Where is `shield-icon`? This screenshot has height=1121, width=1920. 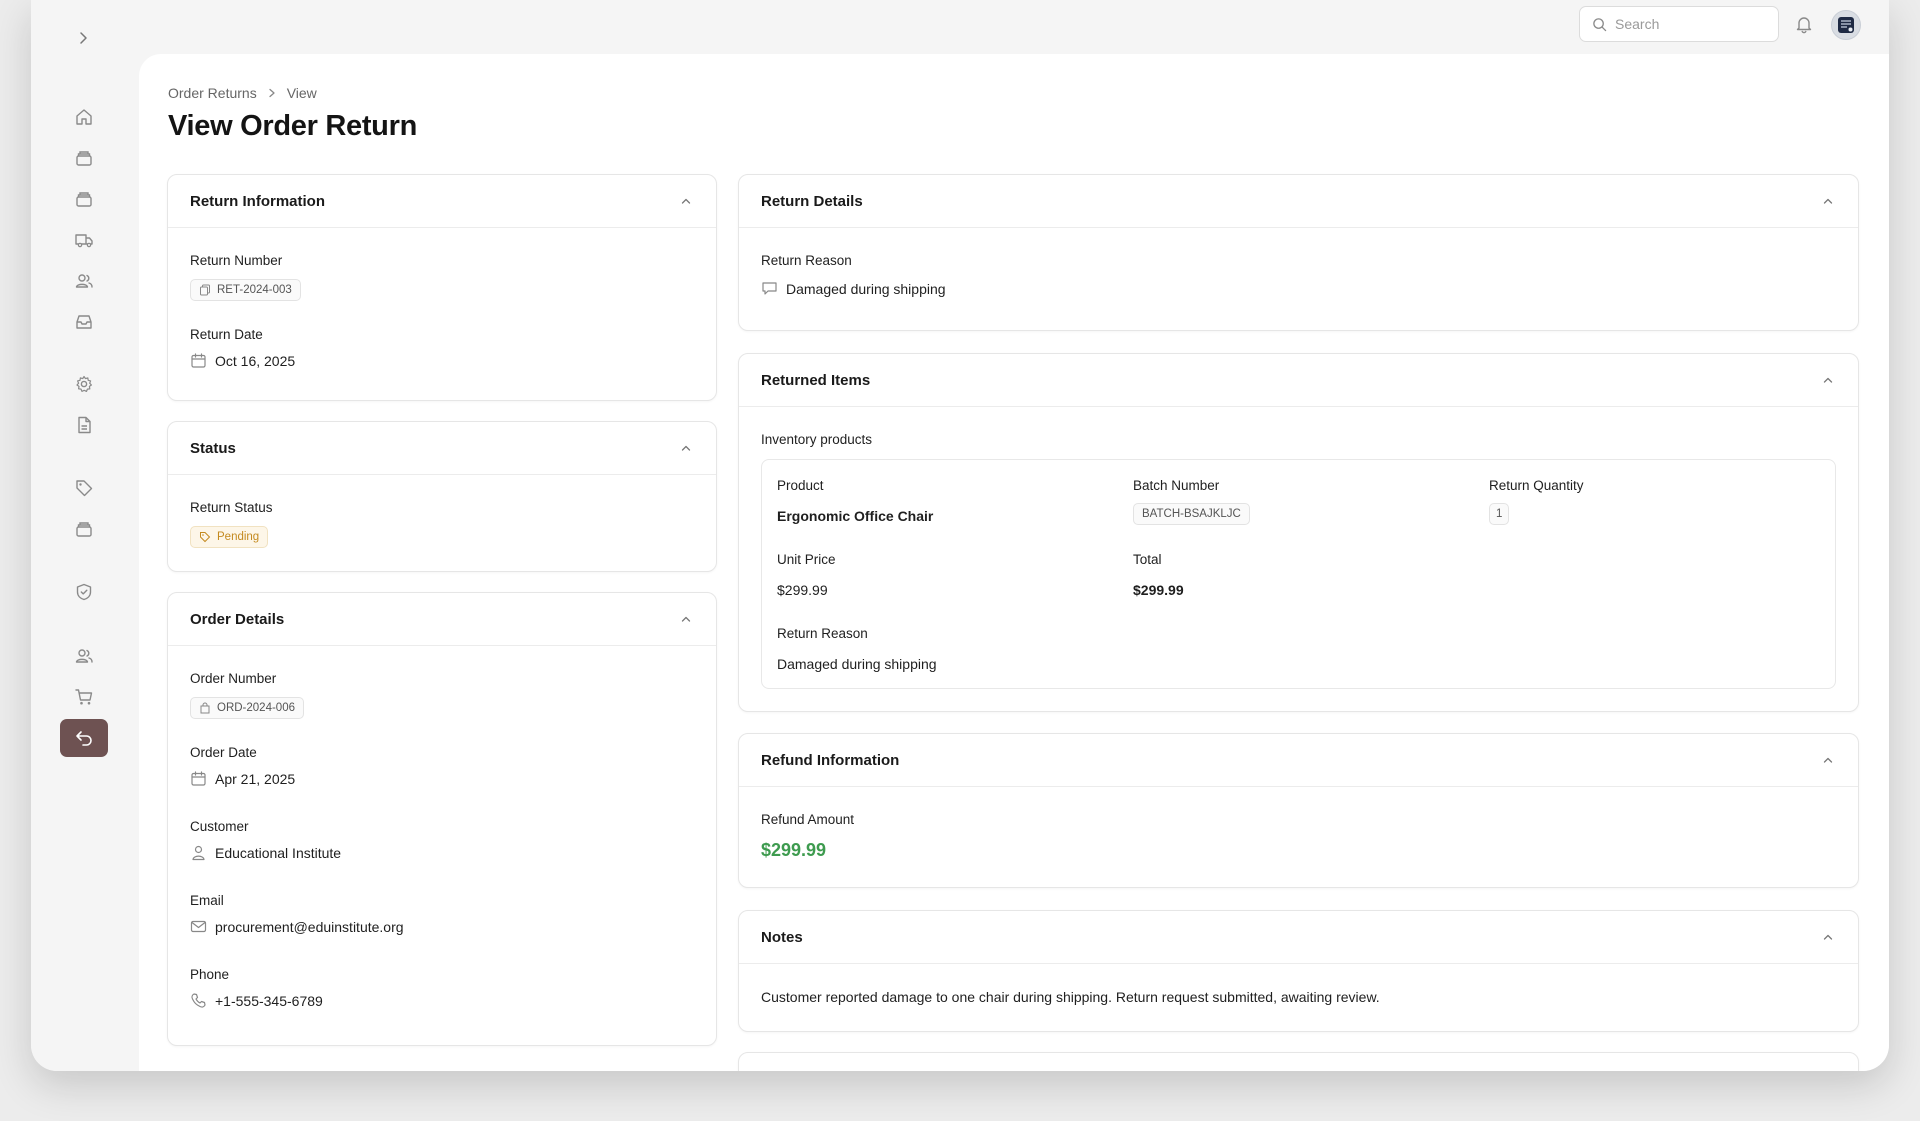 shield-icon is located at coordinates (84, 592).